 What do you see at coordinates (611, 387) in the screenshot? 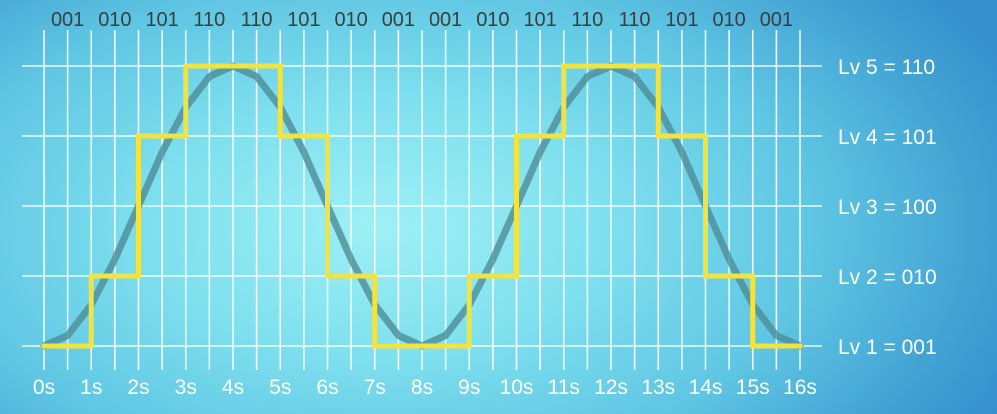
I see `x-tick-label: 12s` at bounding box center [611, 387].